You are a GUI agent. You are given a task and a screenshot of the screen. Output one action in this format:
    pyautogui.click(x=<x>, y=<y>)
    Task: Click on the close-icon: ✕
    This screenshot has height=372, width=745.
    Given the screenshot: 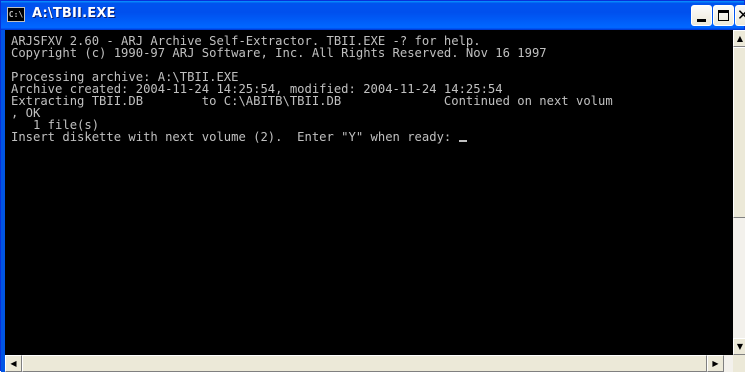 What is the action you would take?
    pyautogui.click(x=741, y=15)
    